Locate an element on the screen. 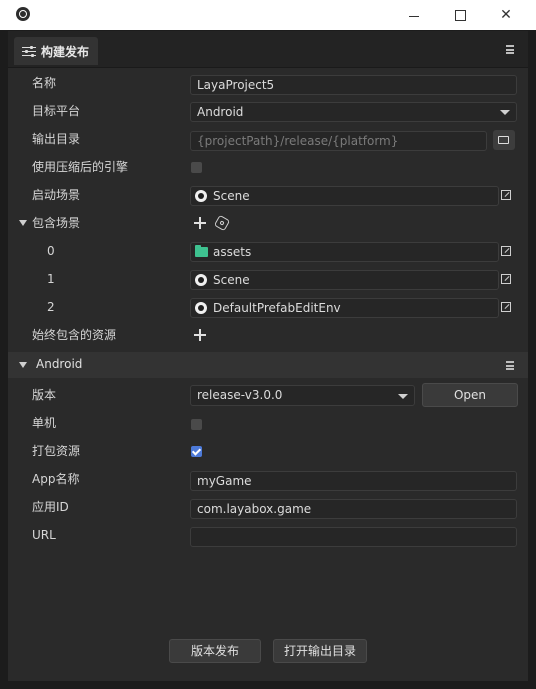 The image size is (536, 689). open-button: Open is located at coordinates (470, 395).